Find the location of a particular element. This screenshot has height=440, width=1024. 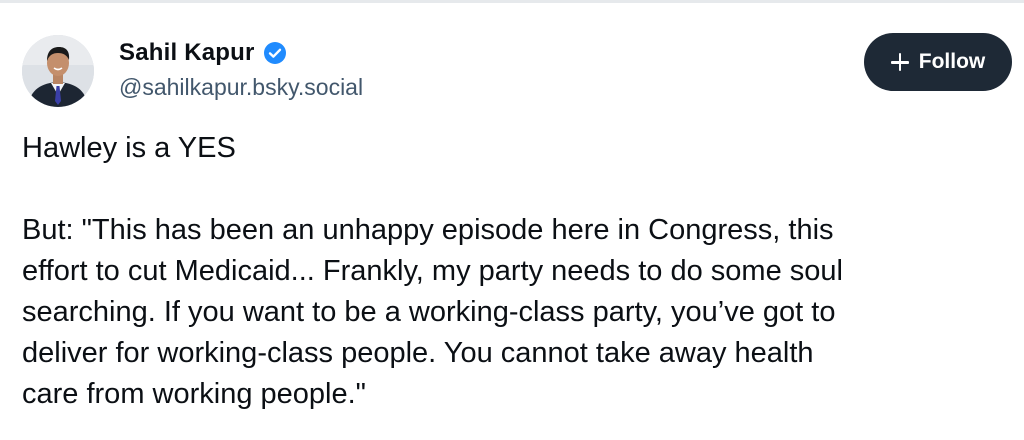

post-text-line: Hawley is a YES is located at coordinates (129, 148).